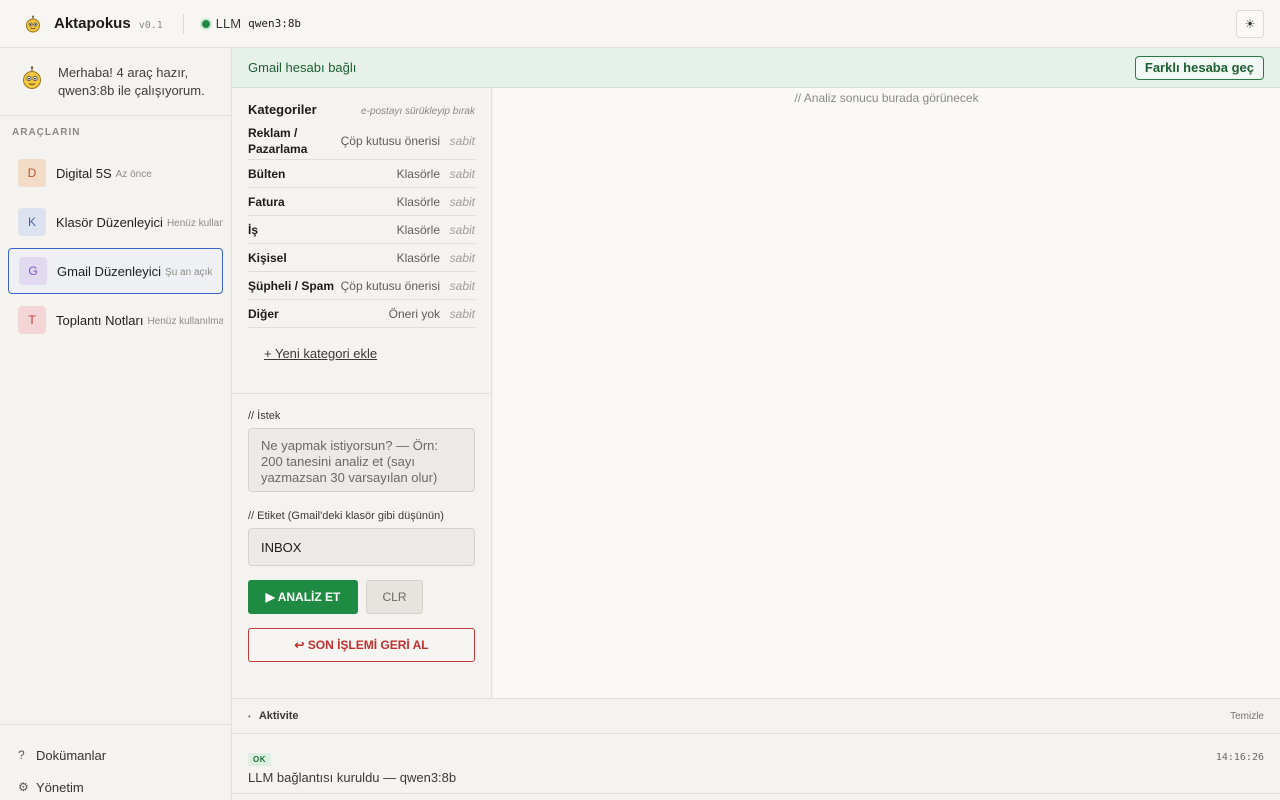 The image size is (1280, 800). What do you see at coordinates (189, 272) in the screenshot?
I see `tool-status: Şu an açık` at bounding box center [189, 272].